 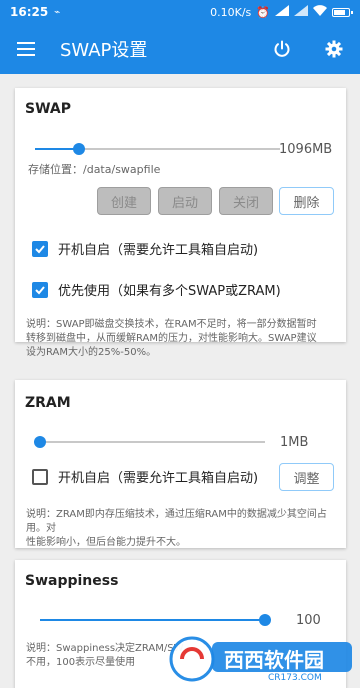 I want to click on swap-description-line-3: 设为RAM大小的25%-50%。, so click(x=91, y=352).